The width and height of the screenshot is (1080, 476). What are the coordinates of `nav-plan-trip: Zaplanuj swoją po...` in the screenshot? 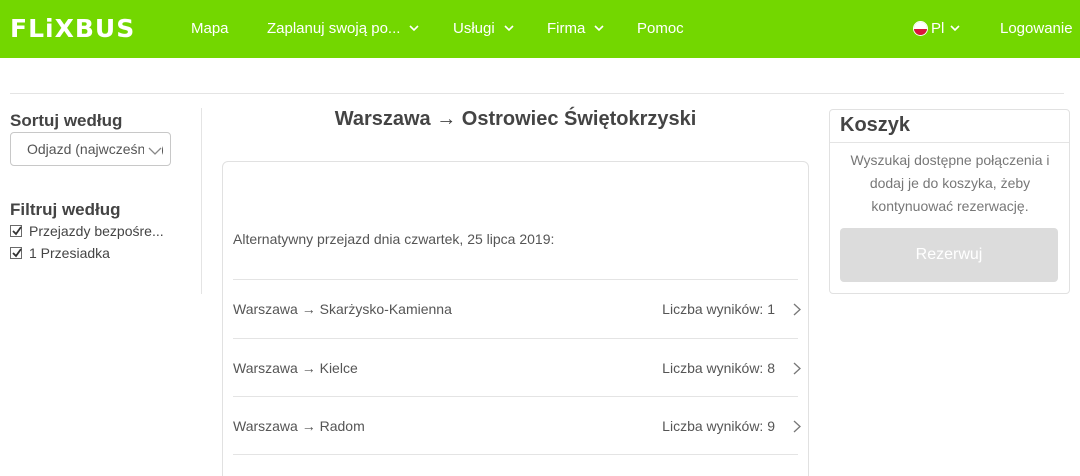 It's located at (343, 28).